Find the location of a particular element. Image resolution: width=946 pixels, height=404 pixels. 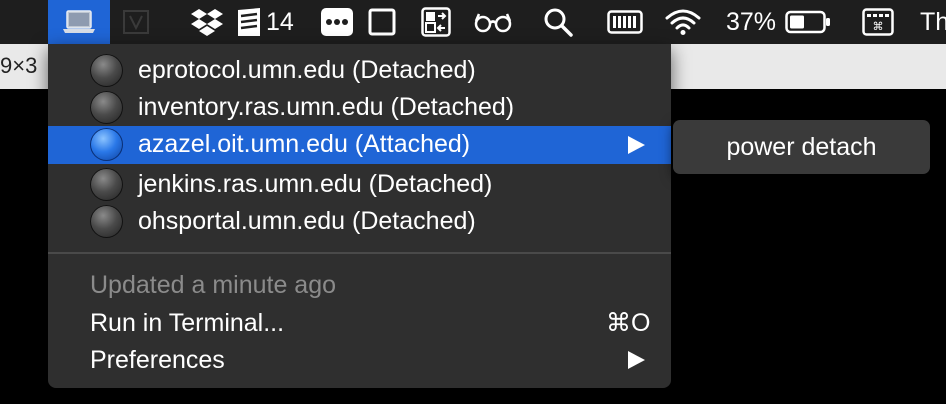

clock-label: Th is located at coordinates (933, 21).